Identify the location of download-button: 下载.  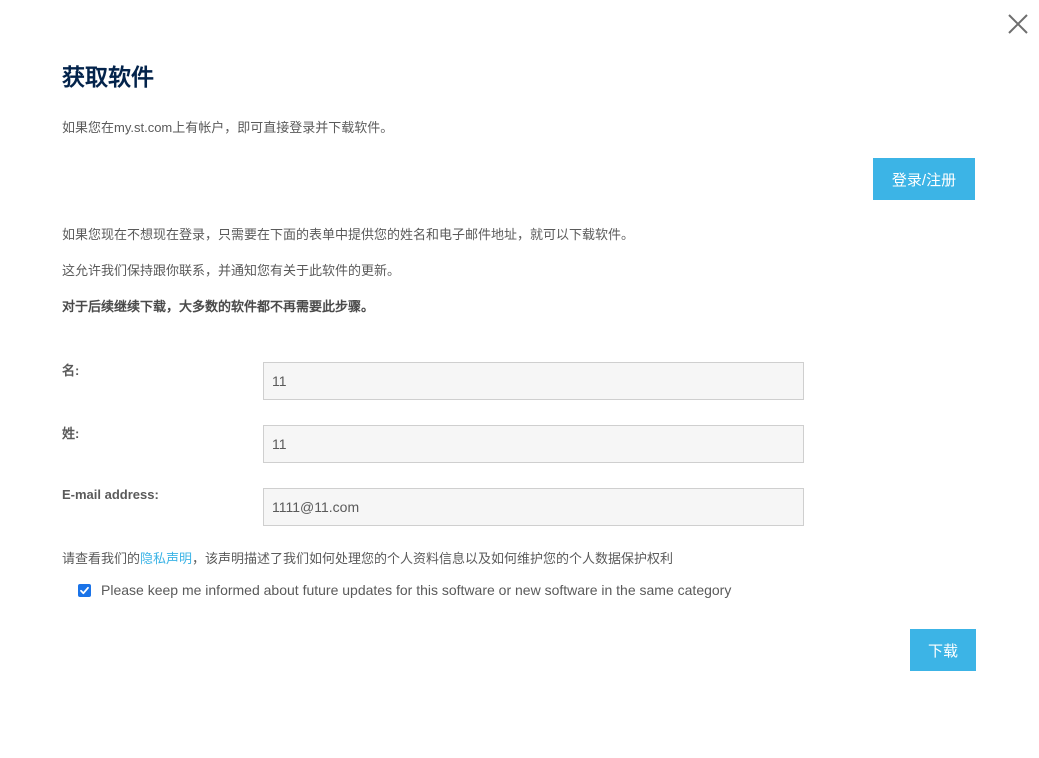
(943, 650).